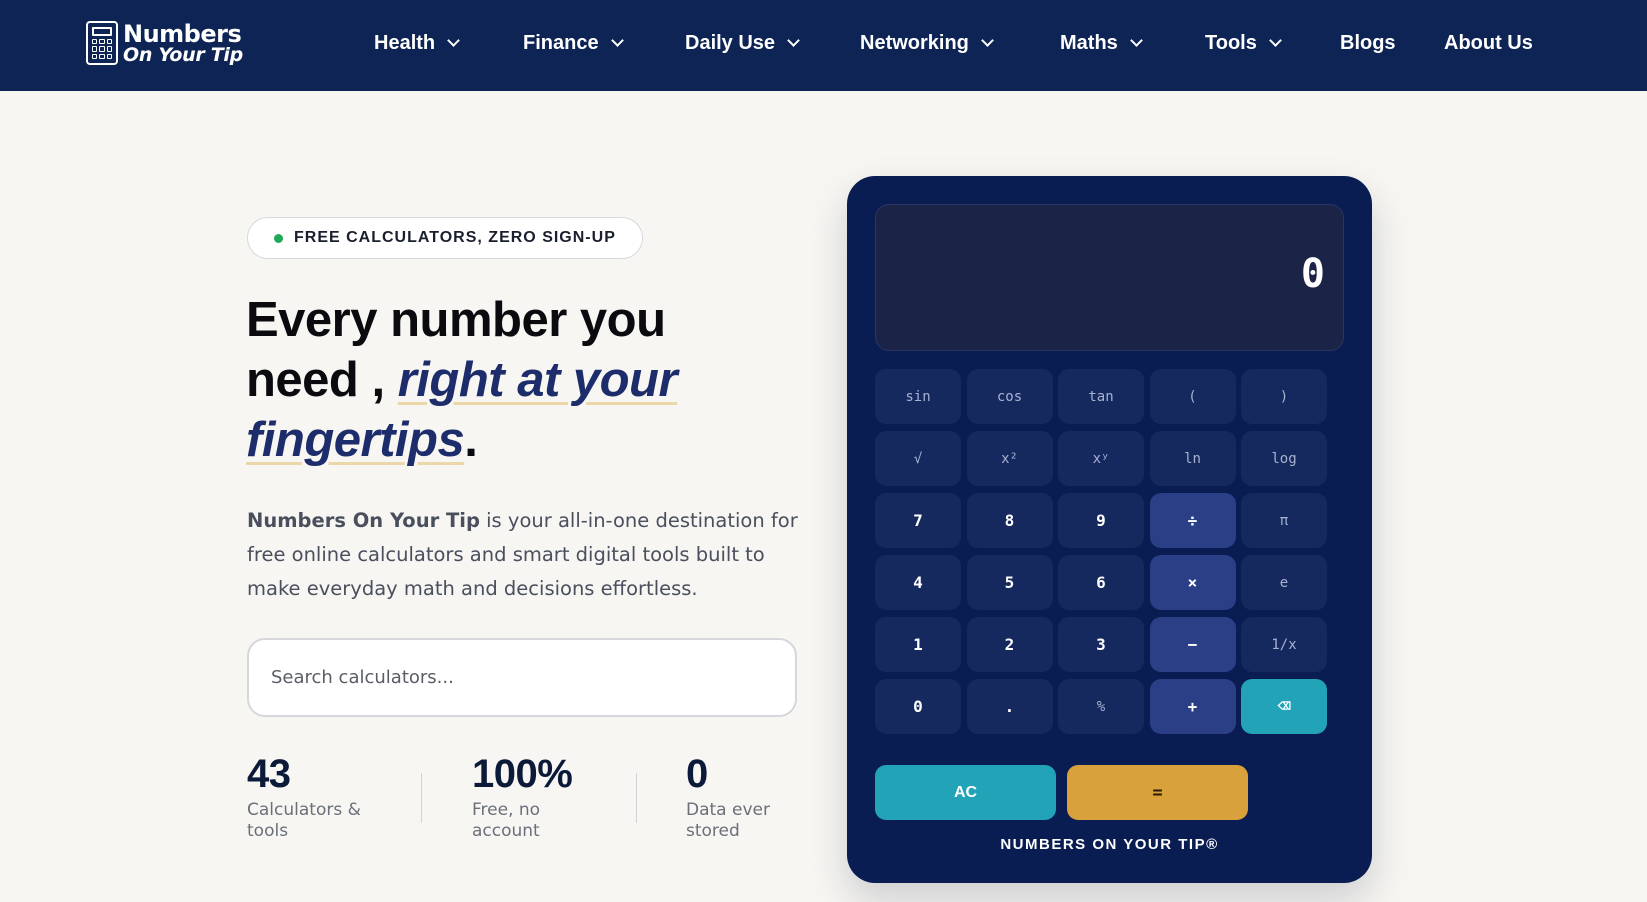 The image size is (1647, 902). Describe the element at coordinates (183, 54) in the screenshot. I see `logo-line-2: On Your Tip` at that location.